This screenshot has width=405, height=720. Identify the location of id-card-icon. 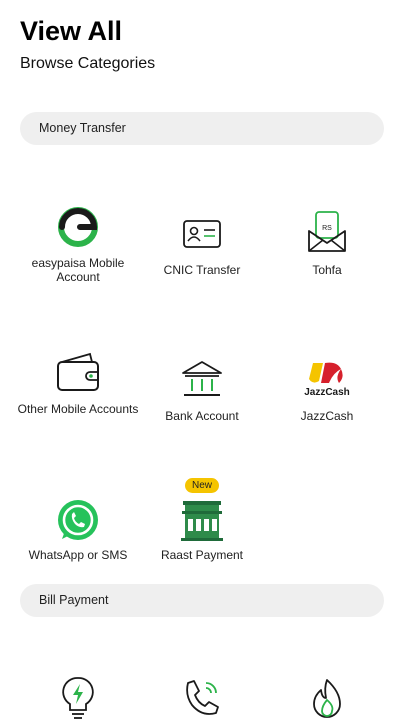
(202, 234).